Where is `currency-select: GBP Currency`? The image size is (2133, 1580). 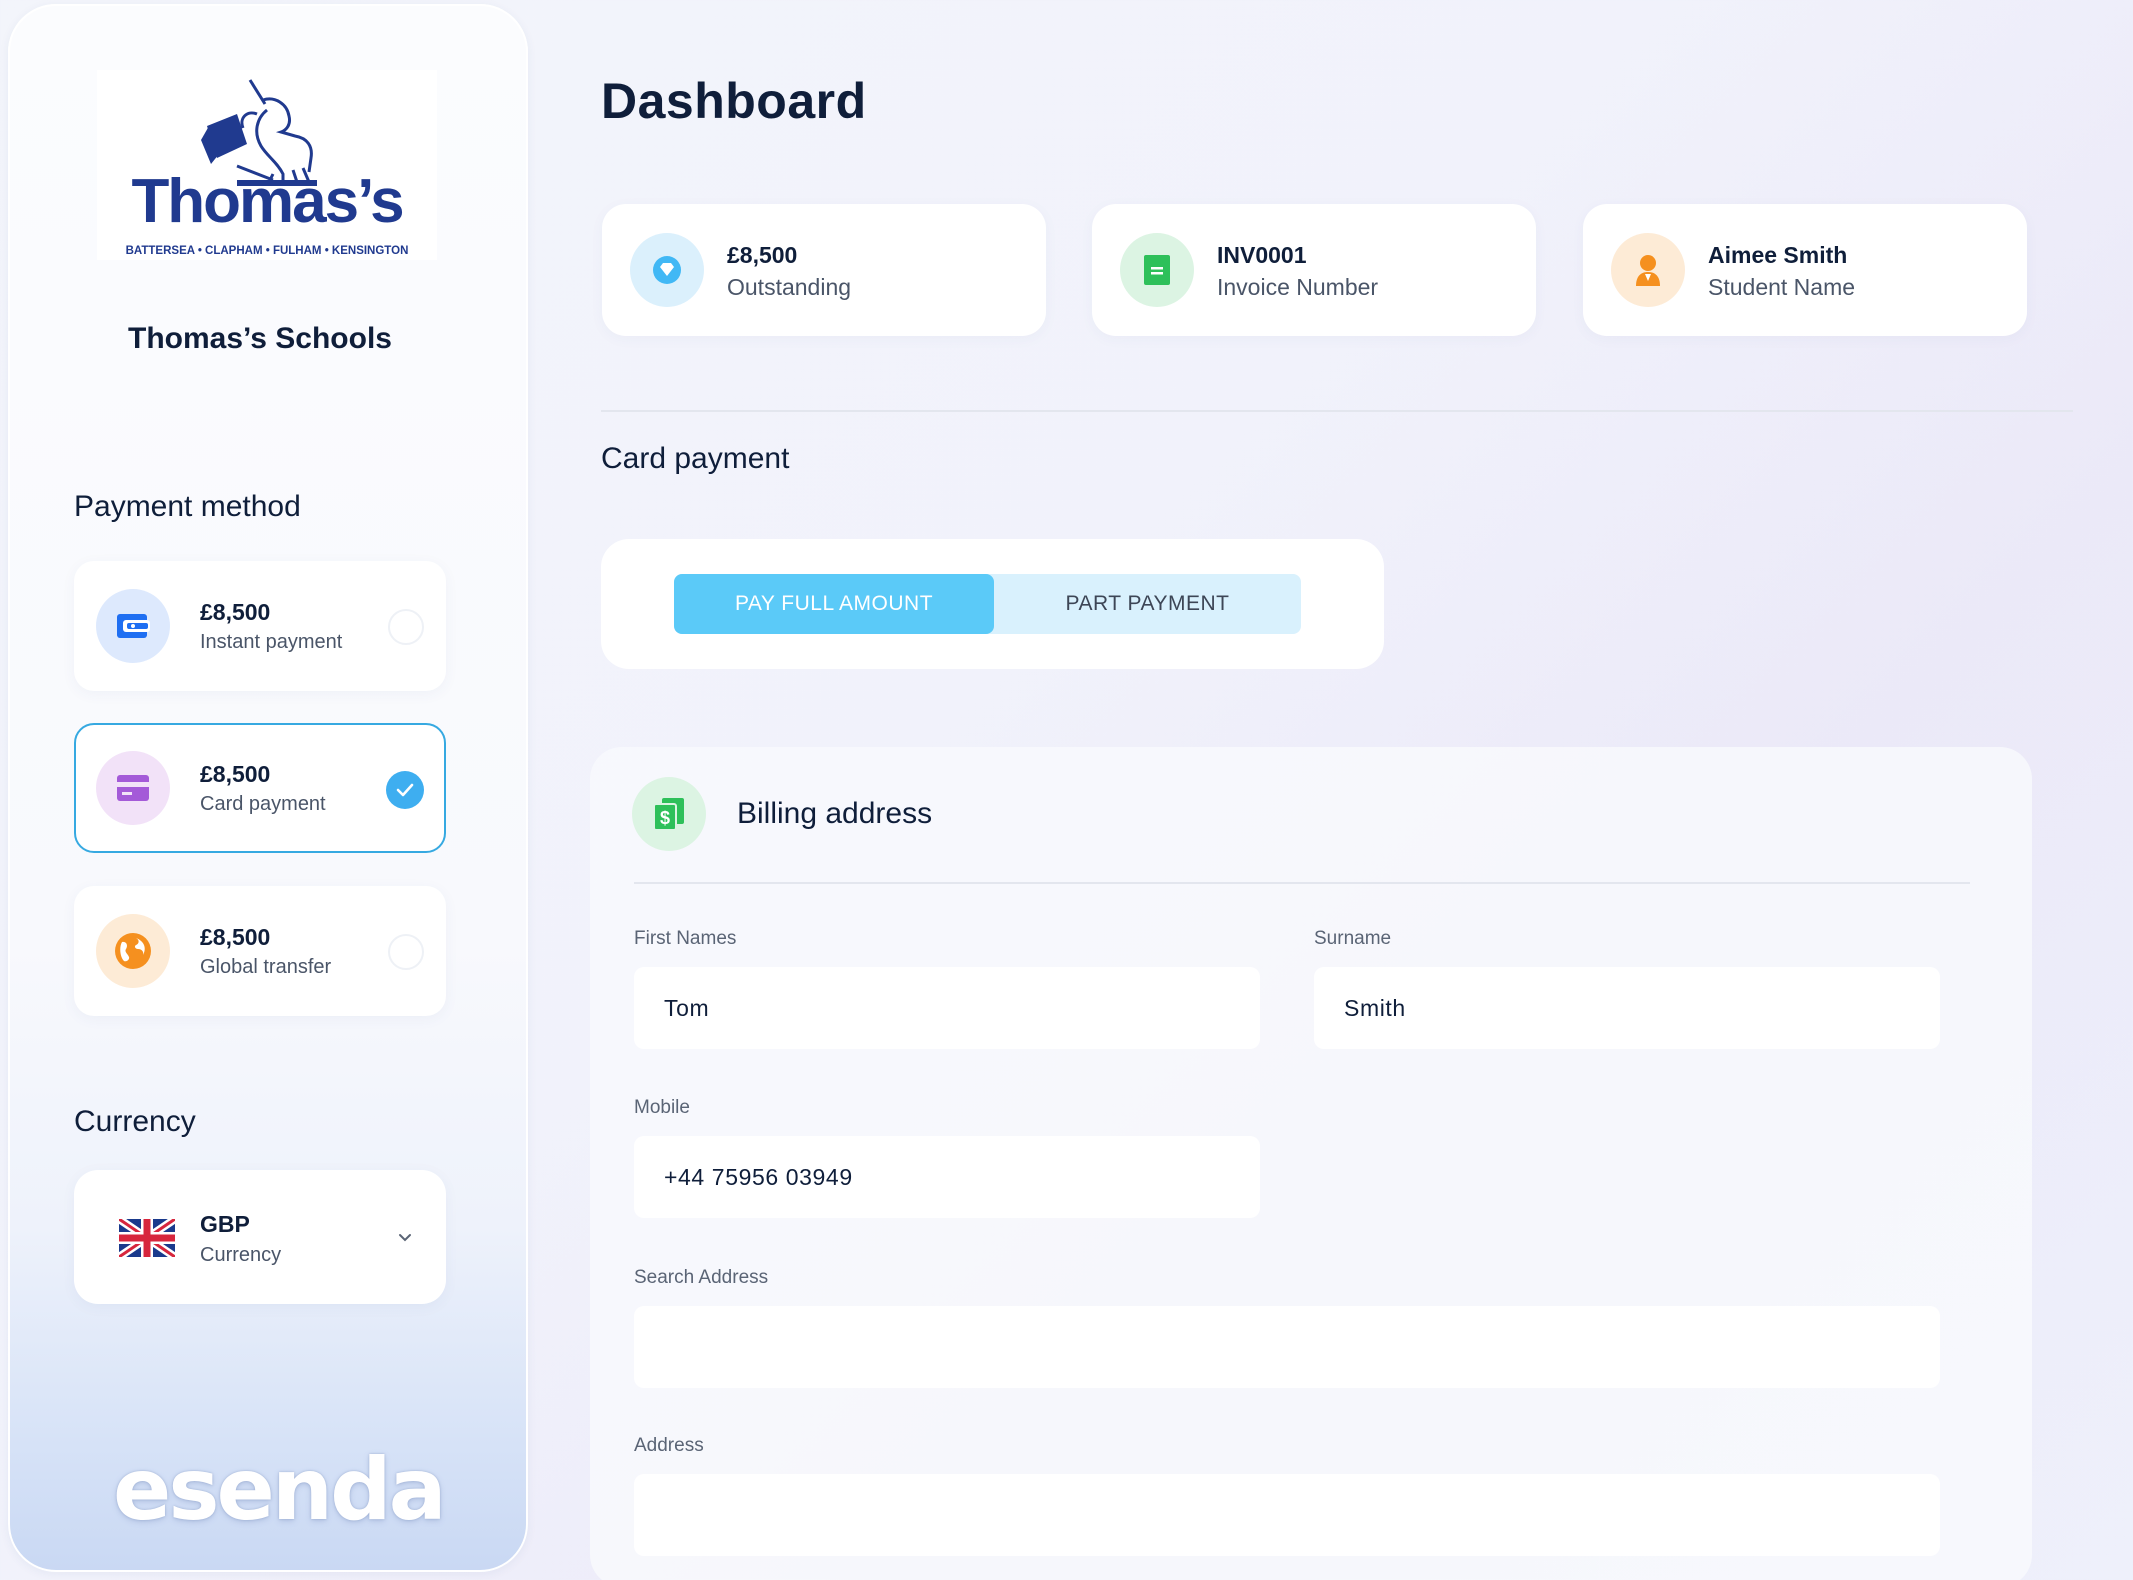
currency-select: GBP Currency is located at coordinates (260, 1237).